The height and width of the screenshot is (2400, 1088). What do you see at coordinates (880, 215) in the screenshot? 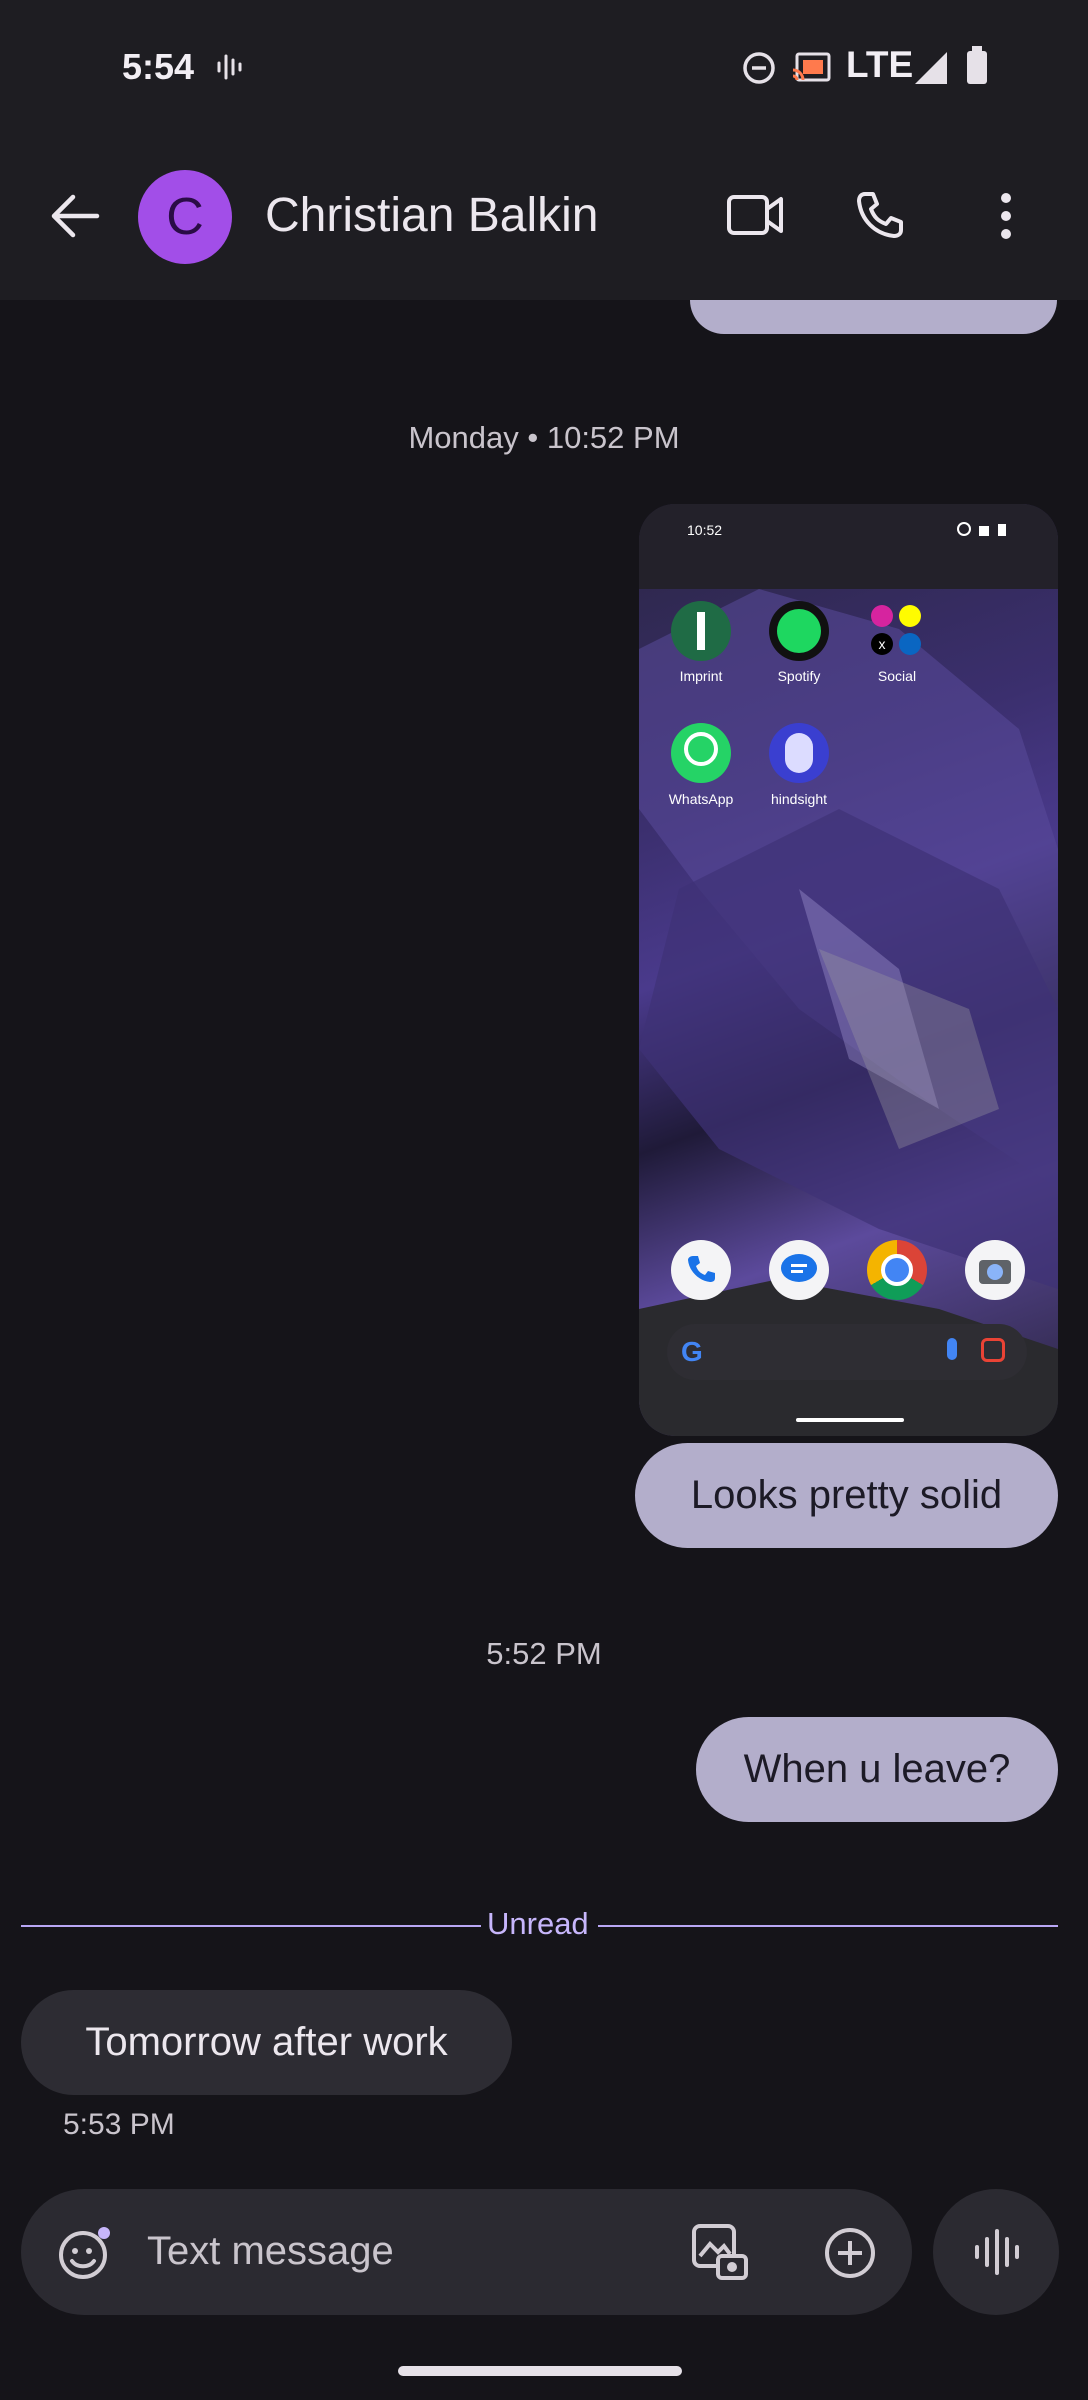
I see `phone-call-icon` at bounding box center [880, 215].